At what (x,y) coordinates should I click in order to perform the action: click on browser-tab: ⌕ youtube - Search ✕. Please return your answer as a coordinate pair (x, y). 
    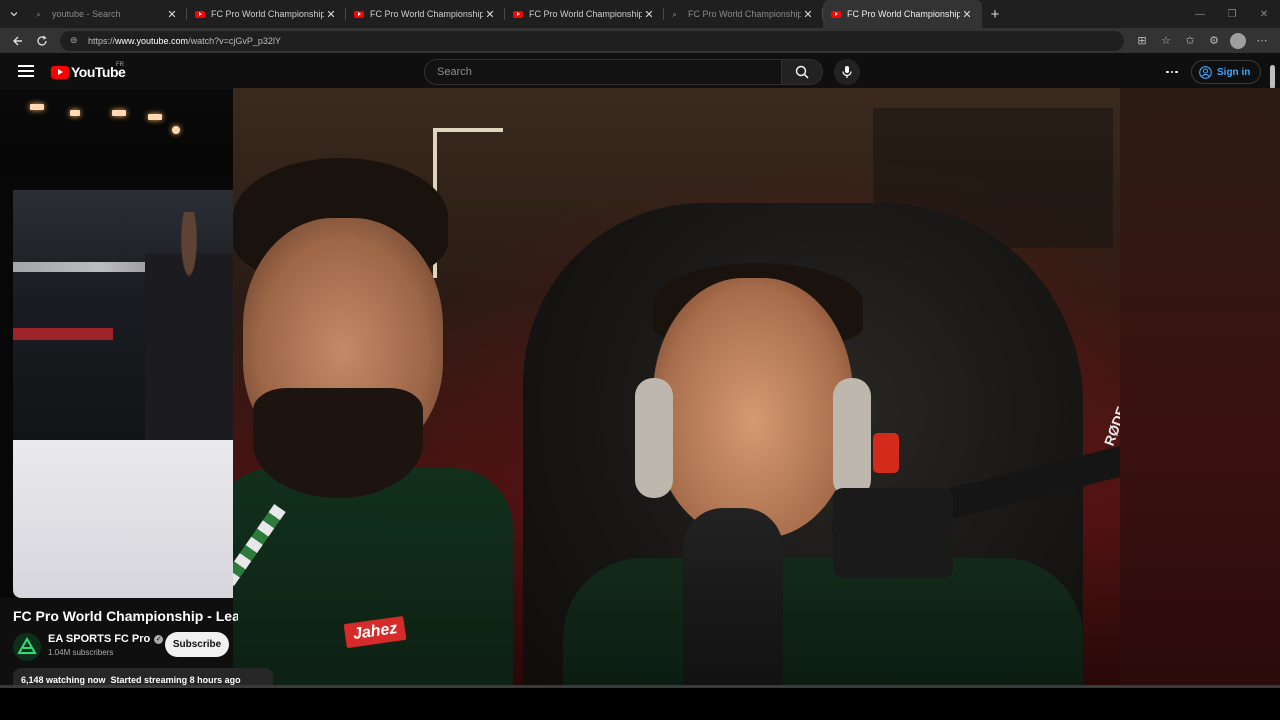
    Looking at the image, I should click on (107, 14).